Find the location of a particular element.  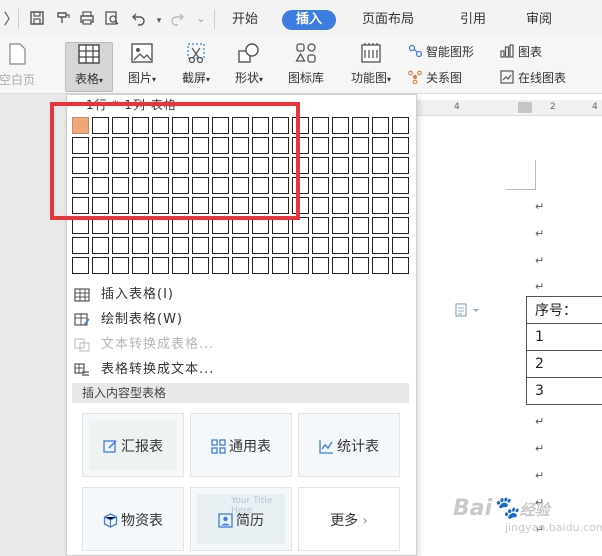

format-painter-icon is located at coordinates (63, 19).